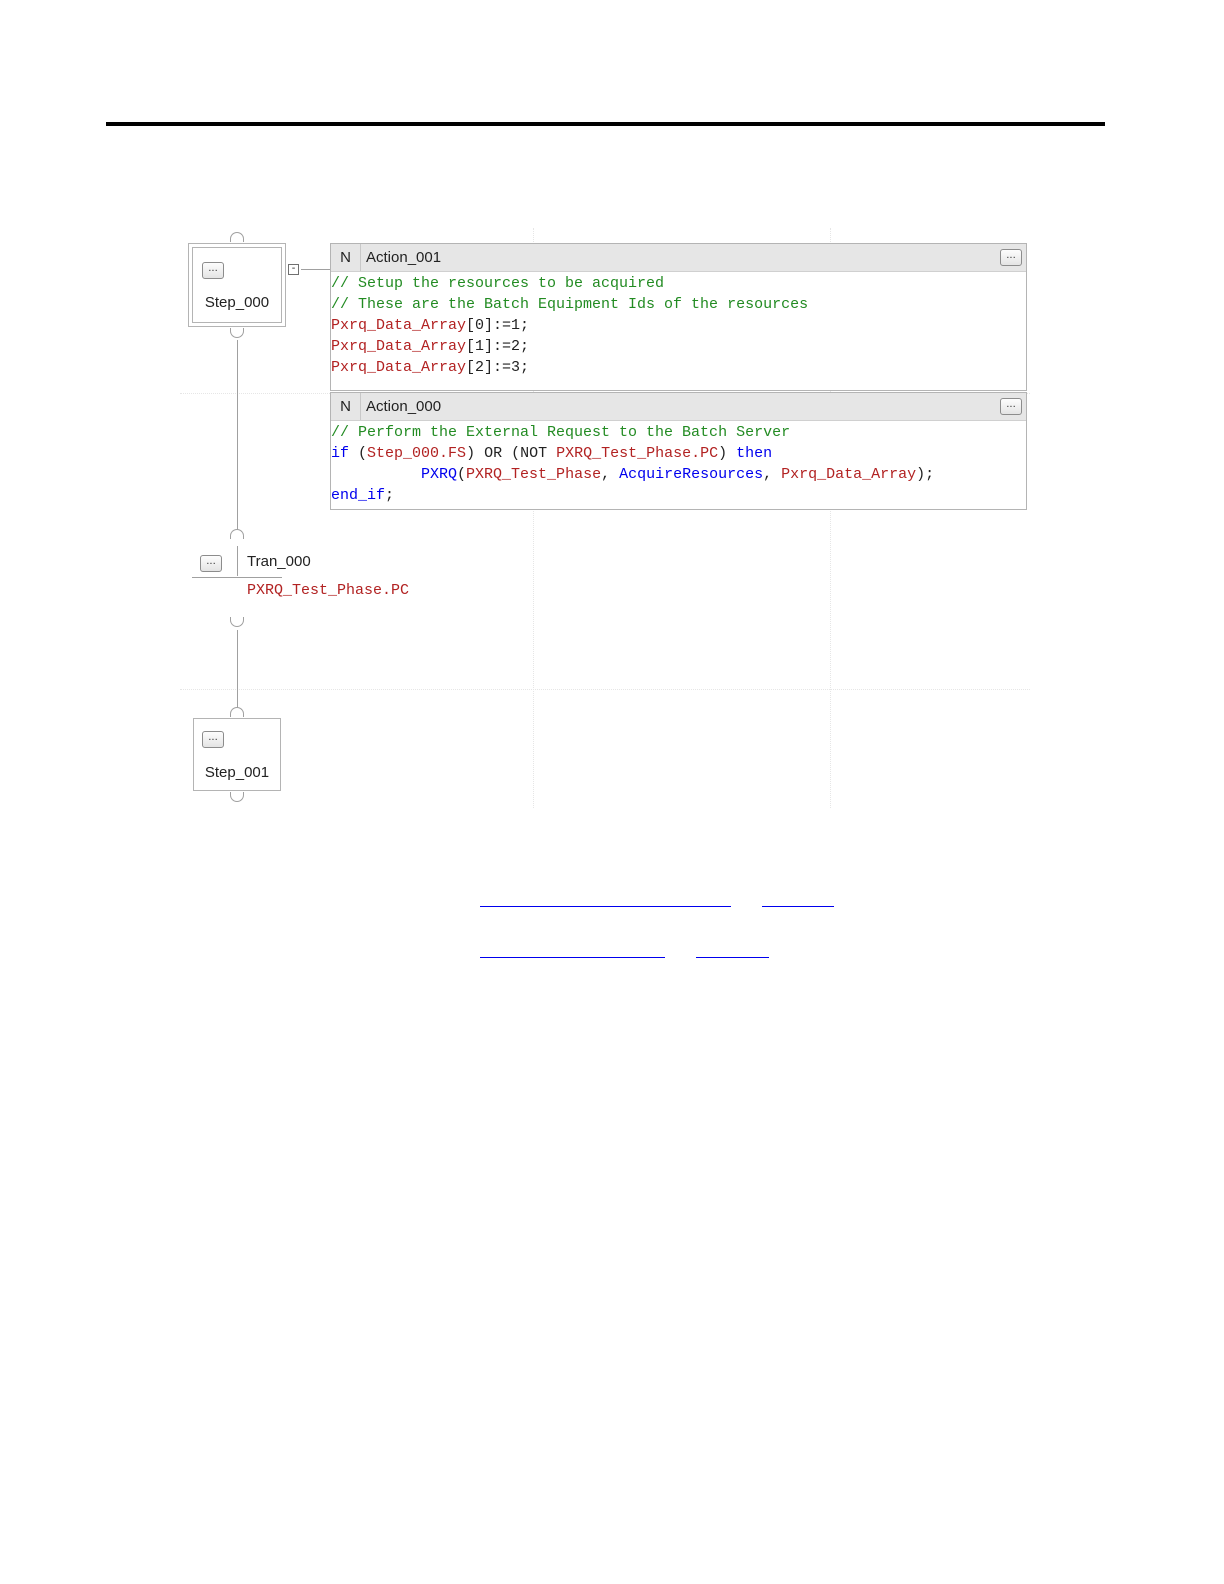 The image size is (1224, 1584). What do you see at coordinates (237, 534) in the screenshot?
I see `transition-input-pin` at bounding box center [237, 534].